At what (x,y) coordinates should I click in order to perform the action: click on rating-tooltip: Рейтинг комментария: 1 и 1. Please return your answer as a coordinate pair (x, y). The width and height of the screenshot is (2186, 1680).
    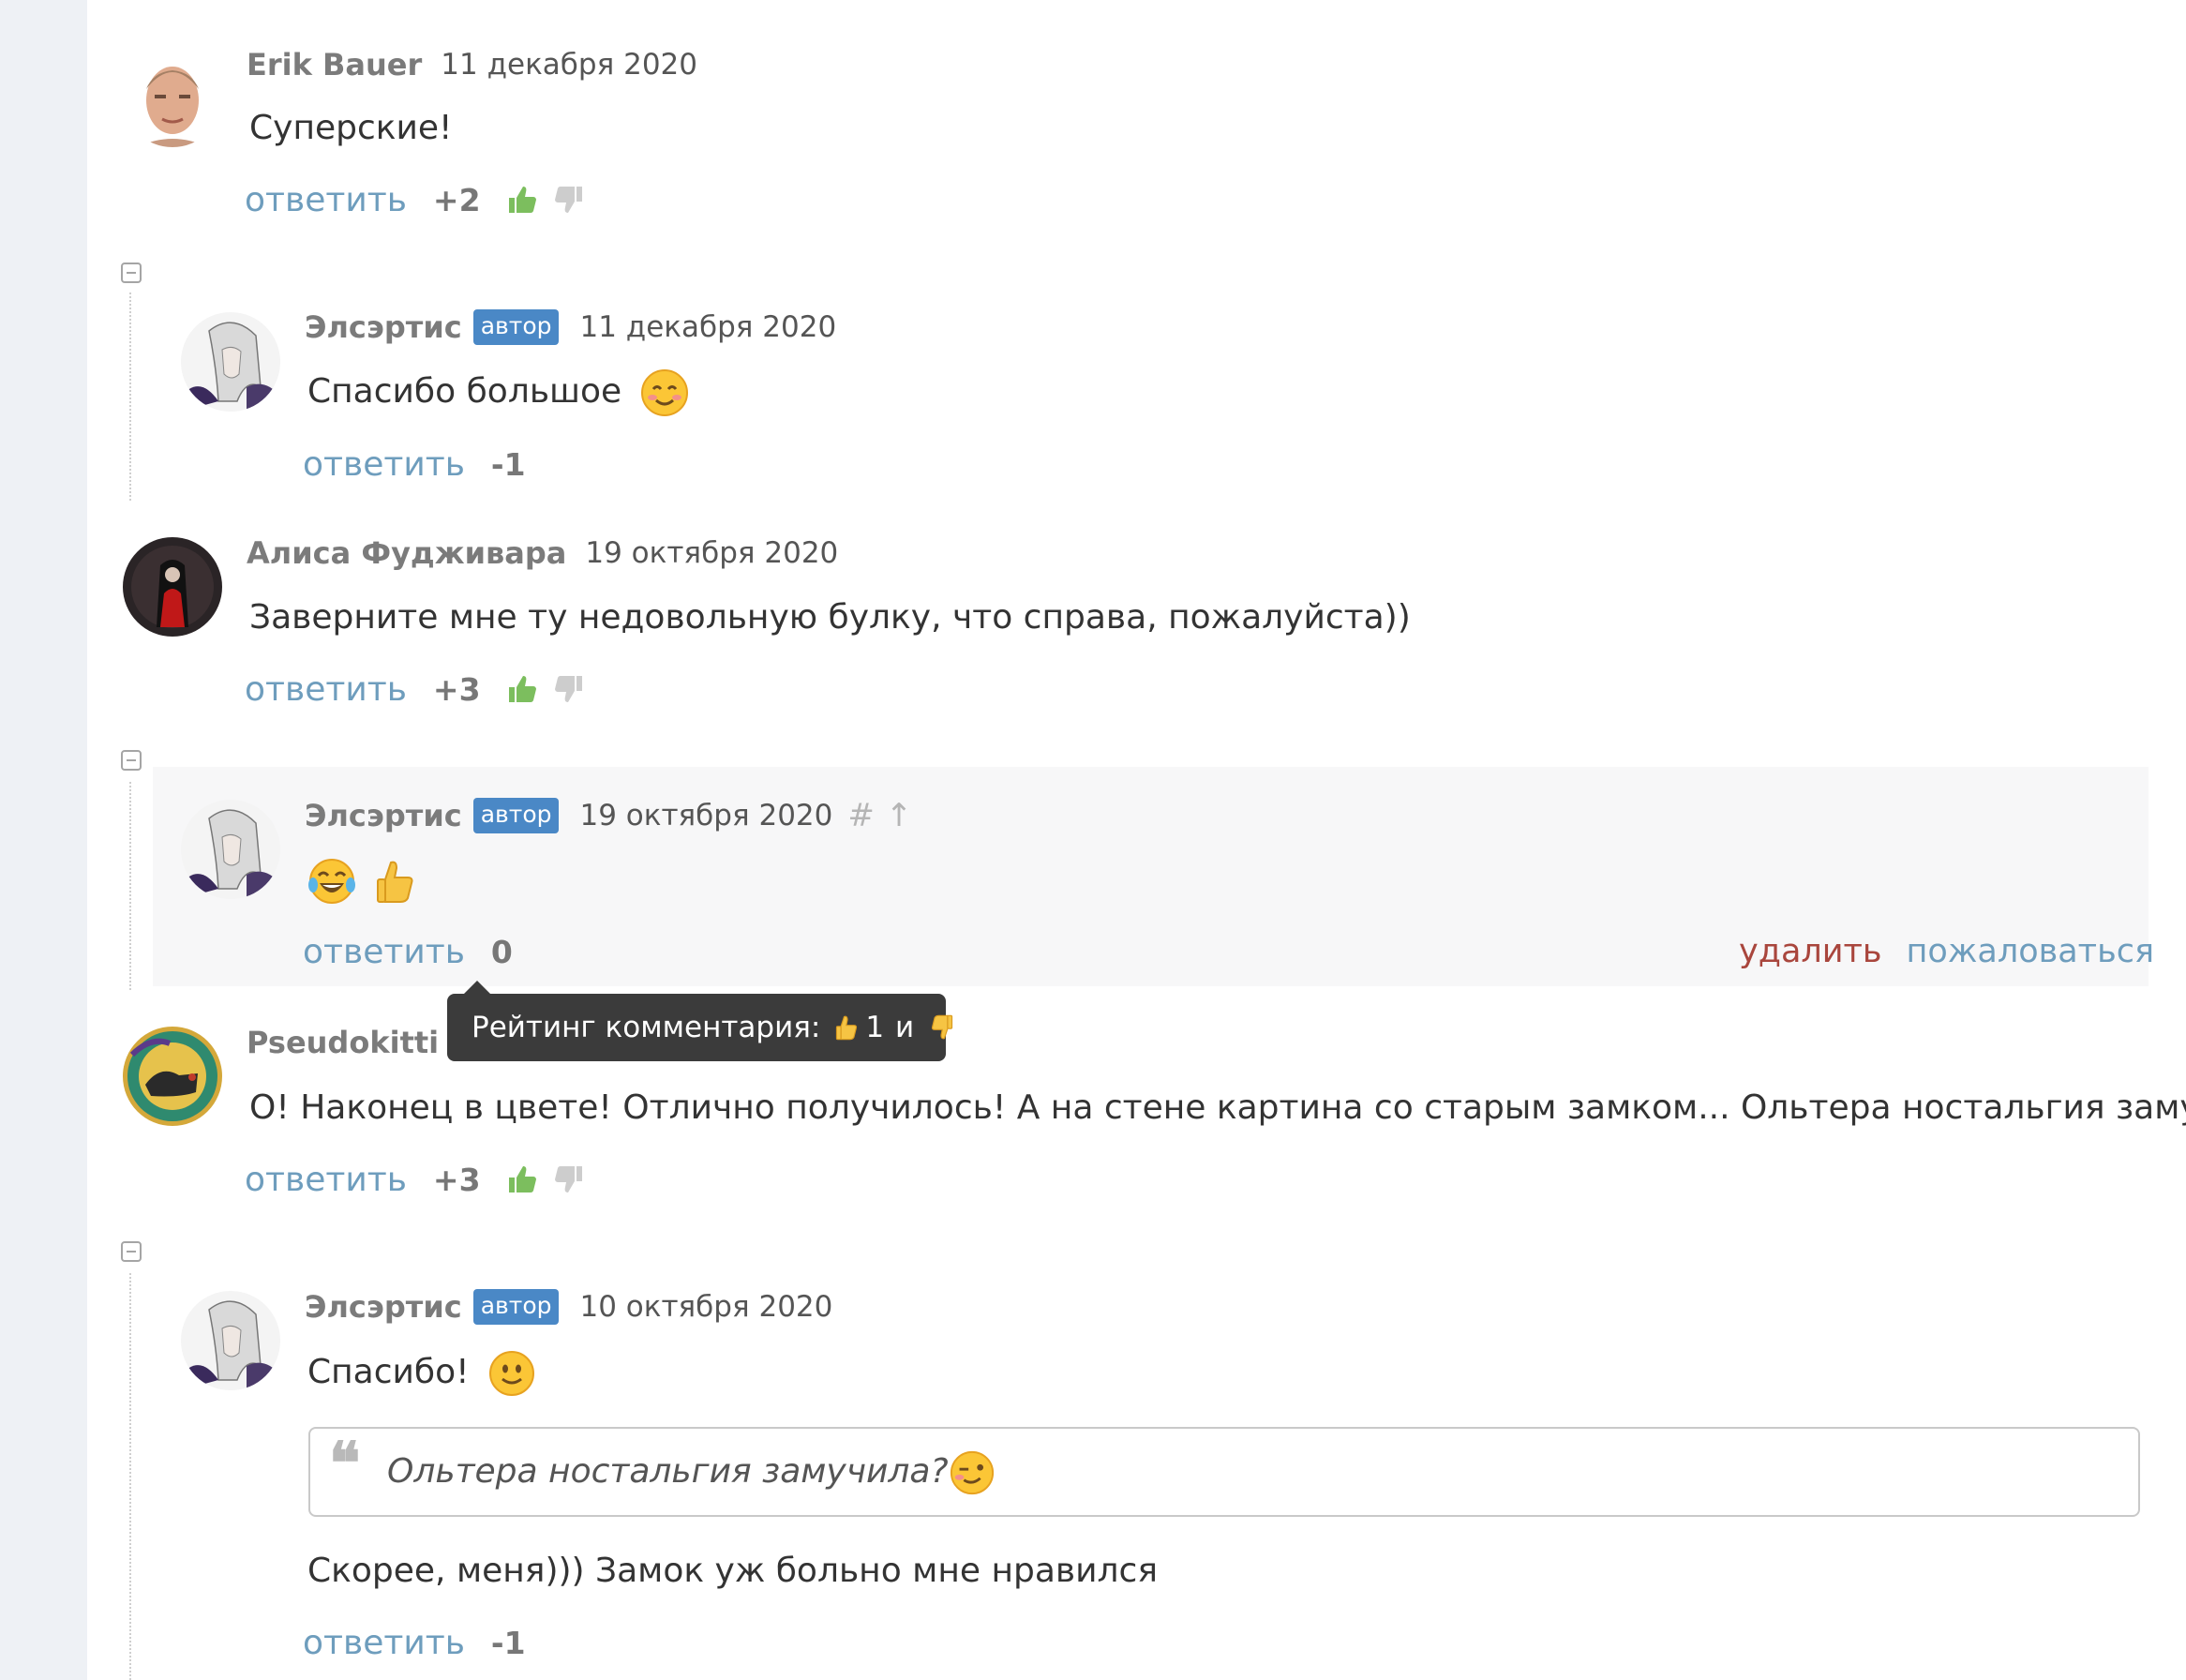
    Looking at the image, I should click on (712, 1021).